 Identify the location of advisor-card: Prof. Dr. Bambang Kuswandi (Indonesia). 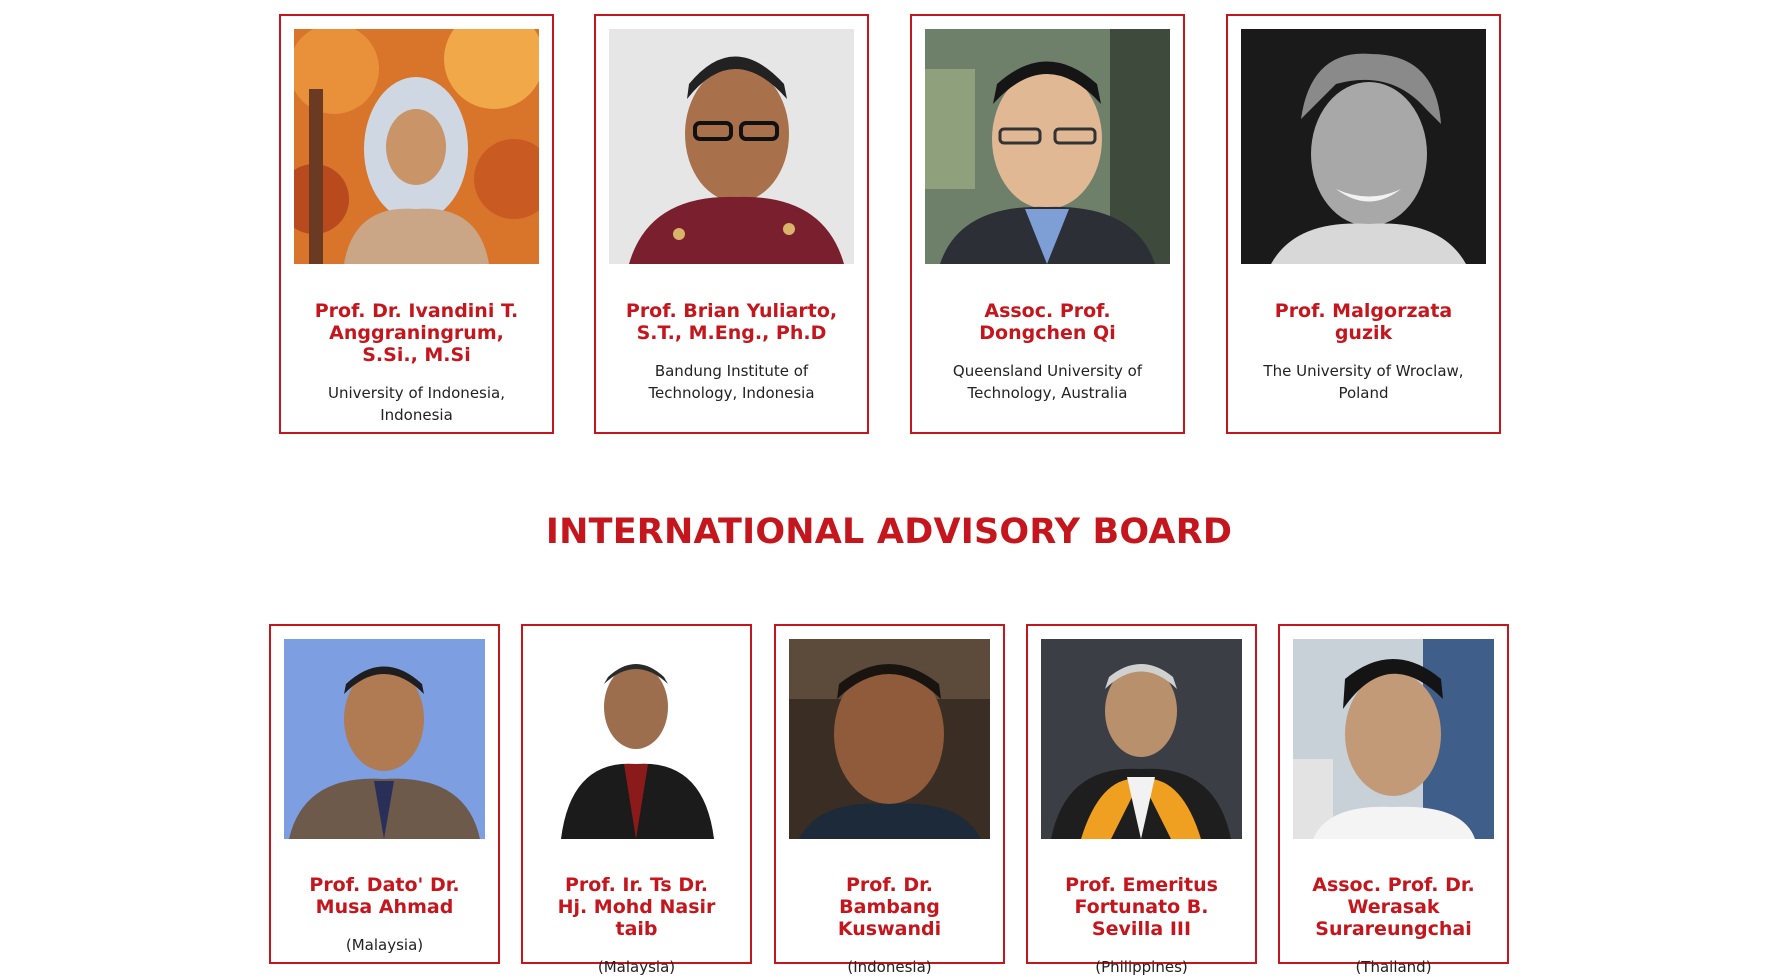
(889, 800).